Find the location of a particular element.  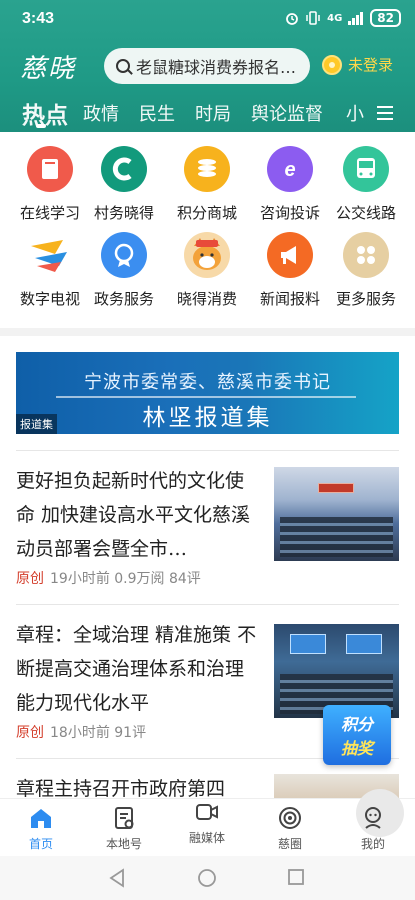

svg-text: e is located at coordinates (289, 170).